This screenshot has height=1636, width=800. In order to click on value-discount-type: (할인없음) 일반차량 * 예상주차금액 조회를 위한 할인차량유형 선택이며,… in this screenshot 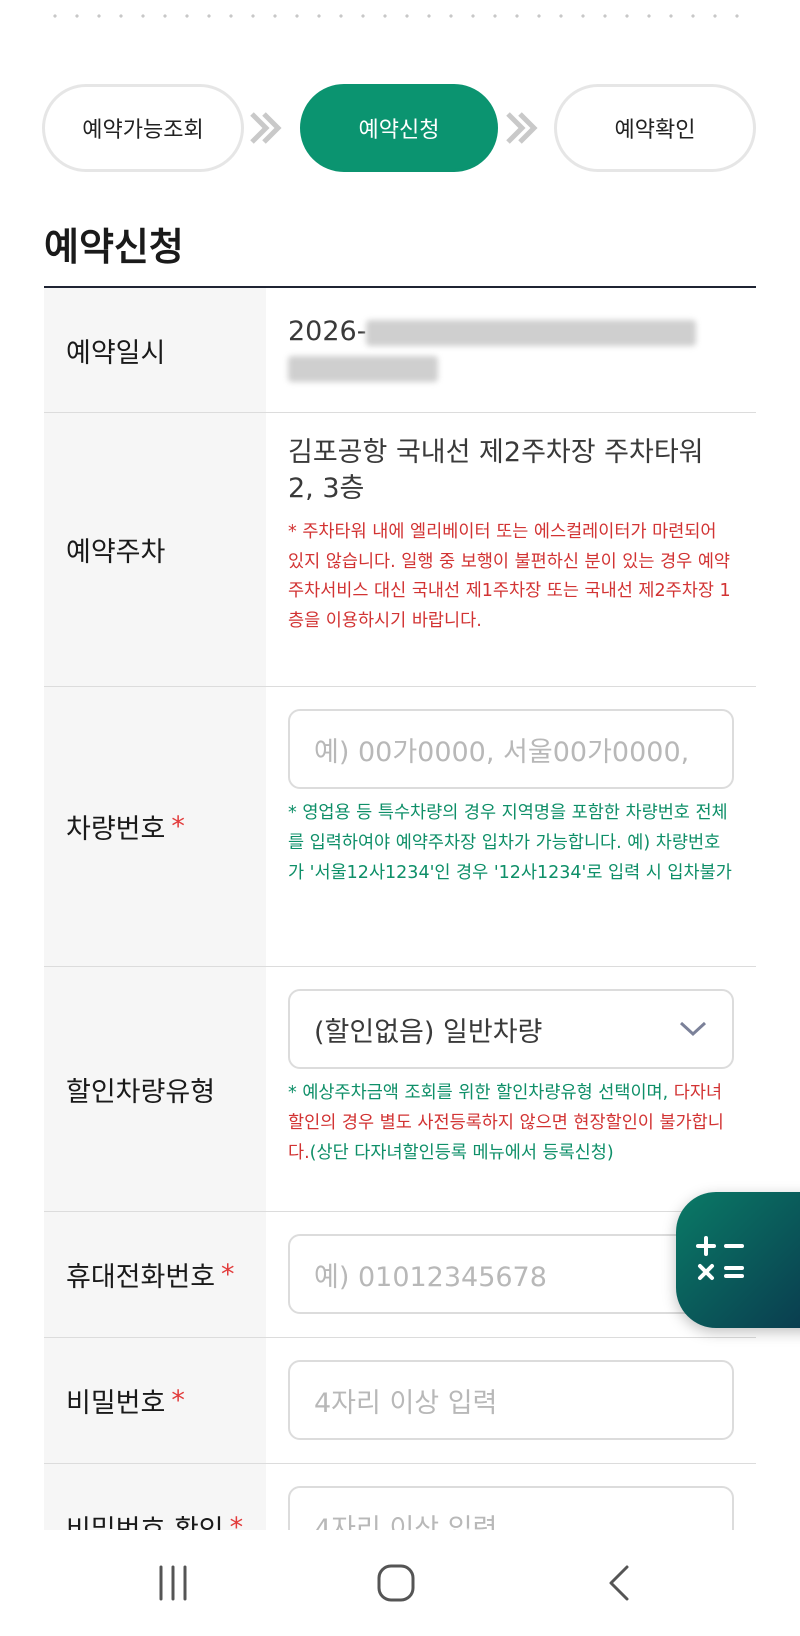, I will do `click(511, 1089)`.